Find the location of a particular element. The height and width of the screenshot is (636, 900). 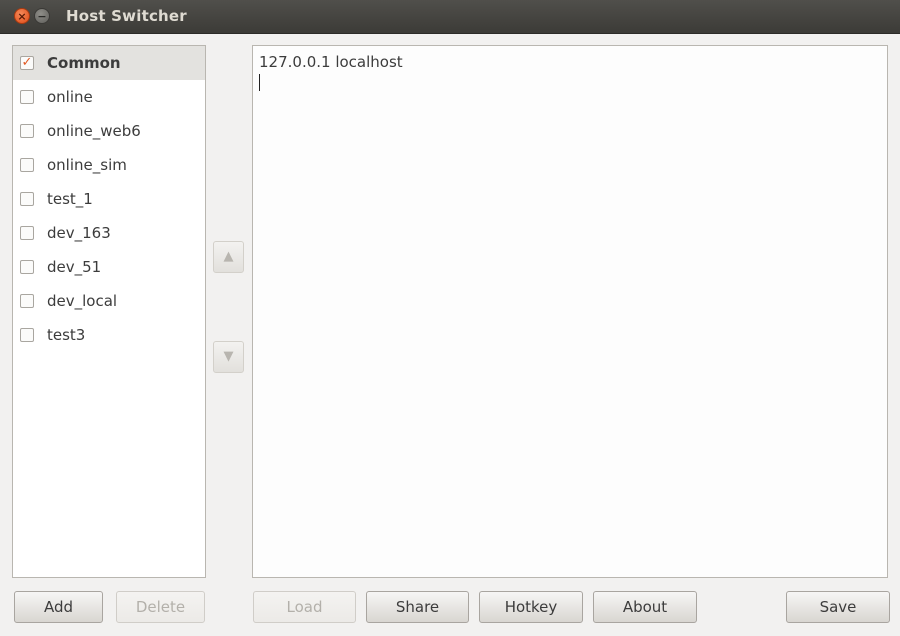

arrow-up-icon: ▲ is located at coordinates (228, 256).